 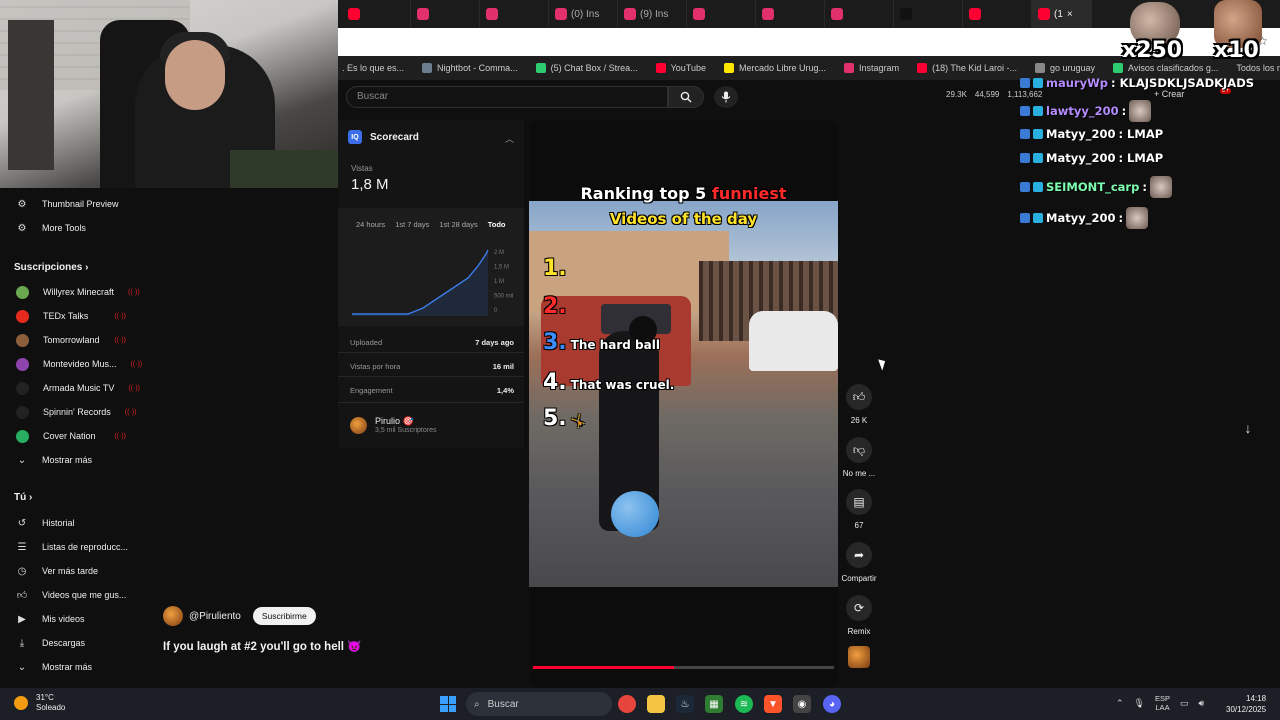 I want to click on range-tab: 24 hours, so click(x=370, y=224).